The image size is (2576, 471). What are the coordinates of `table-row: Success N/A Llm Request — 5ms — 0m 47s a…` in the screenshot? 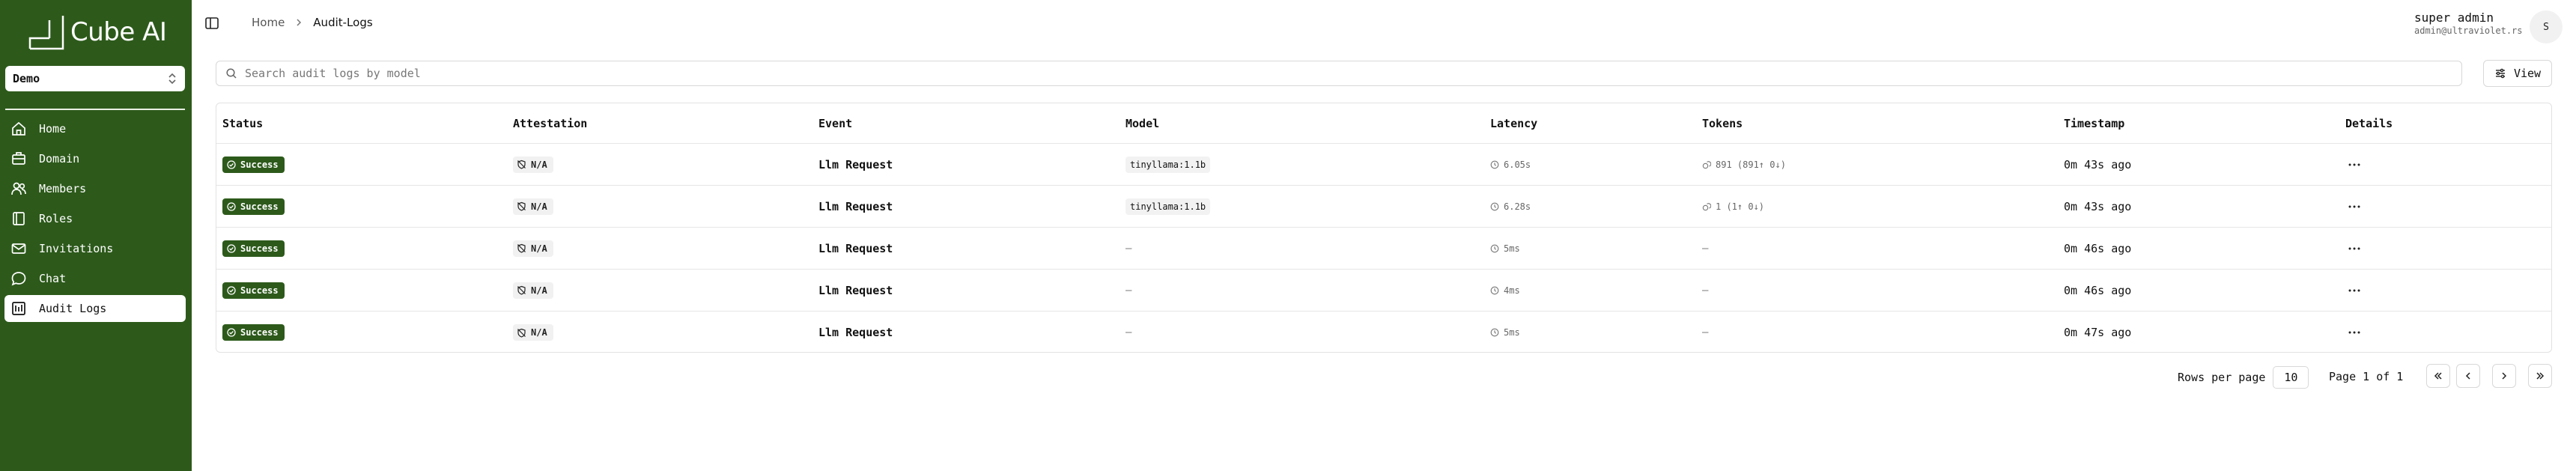 It's located at (1383, 332).